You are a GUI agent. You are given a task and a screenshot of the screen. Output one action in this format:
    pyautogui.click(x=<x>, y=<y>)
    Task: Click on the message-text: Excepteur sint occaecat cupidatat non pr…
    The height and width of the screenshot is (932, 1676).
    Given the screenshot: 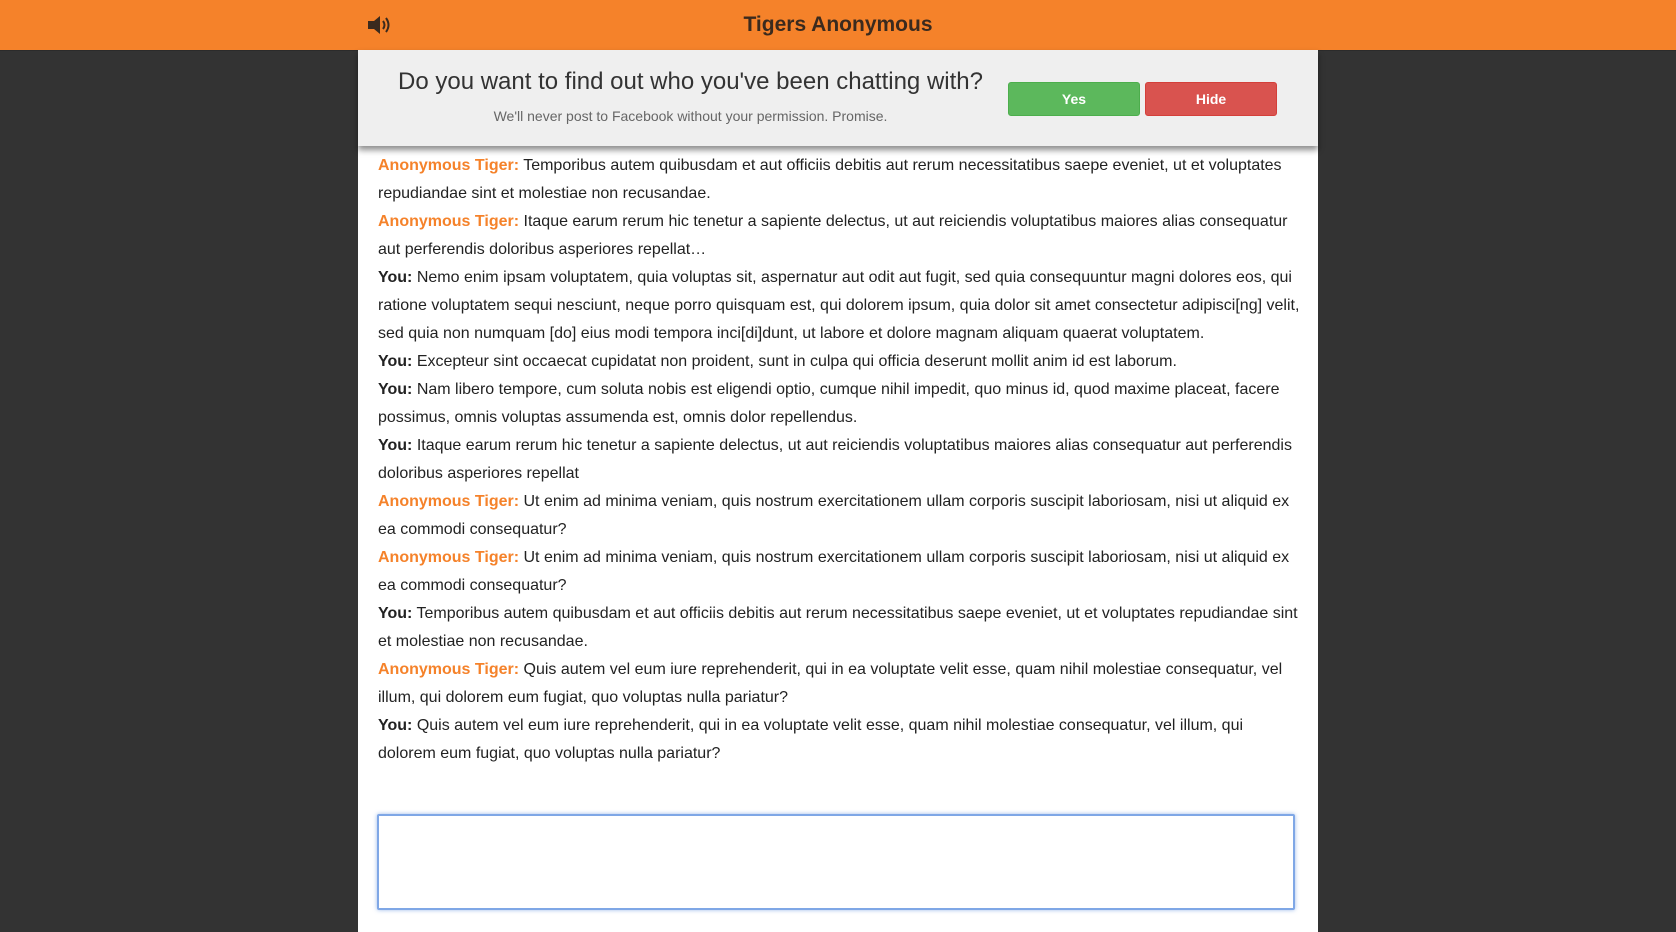 What is the action you would take?
    pyautogui.click(x=796, y=361)
    